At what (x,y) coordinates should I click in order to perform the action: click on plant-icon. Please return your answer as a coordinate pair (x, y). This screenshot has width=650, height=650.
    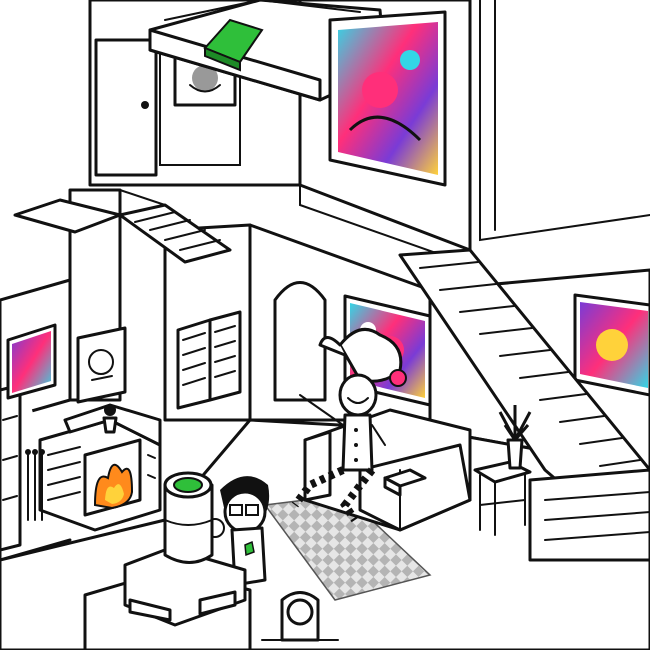
    Looking at the image, I should click on (110, 419).